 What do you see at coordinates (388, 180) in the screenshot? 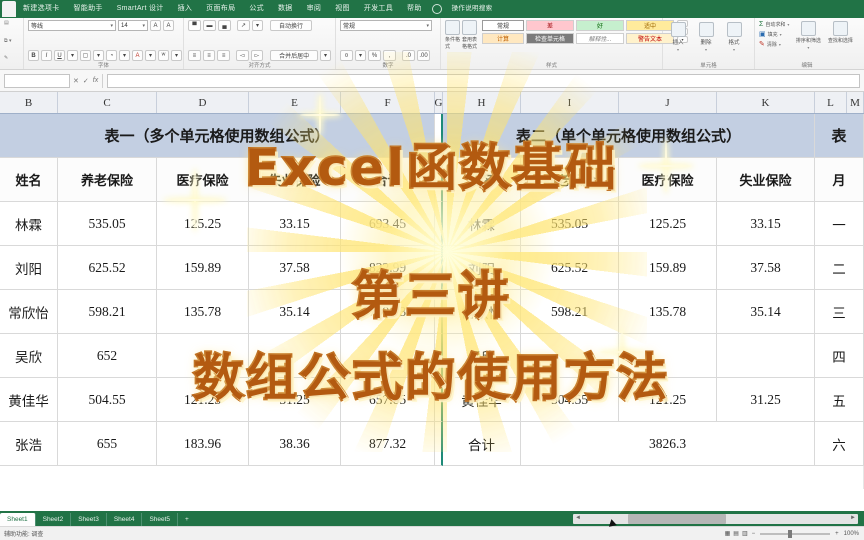
I see `t1-head-total: 合计` at bounding box center [388, 180].